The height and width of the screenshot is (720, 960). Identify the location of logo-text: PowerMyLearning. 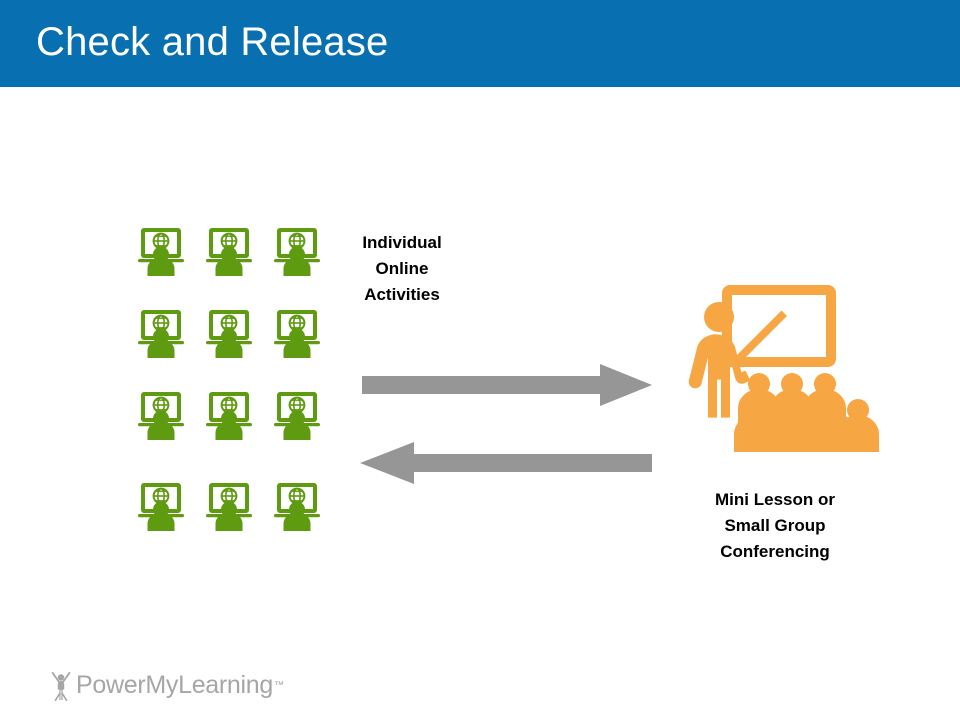
(174, 685).